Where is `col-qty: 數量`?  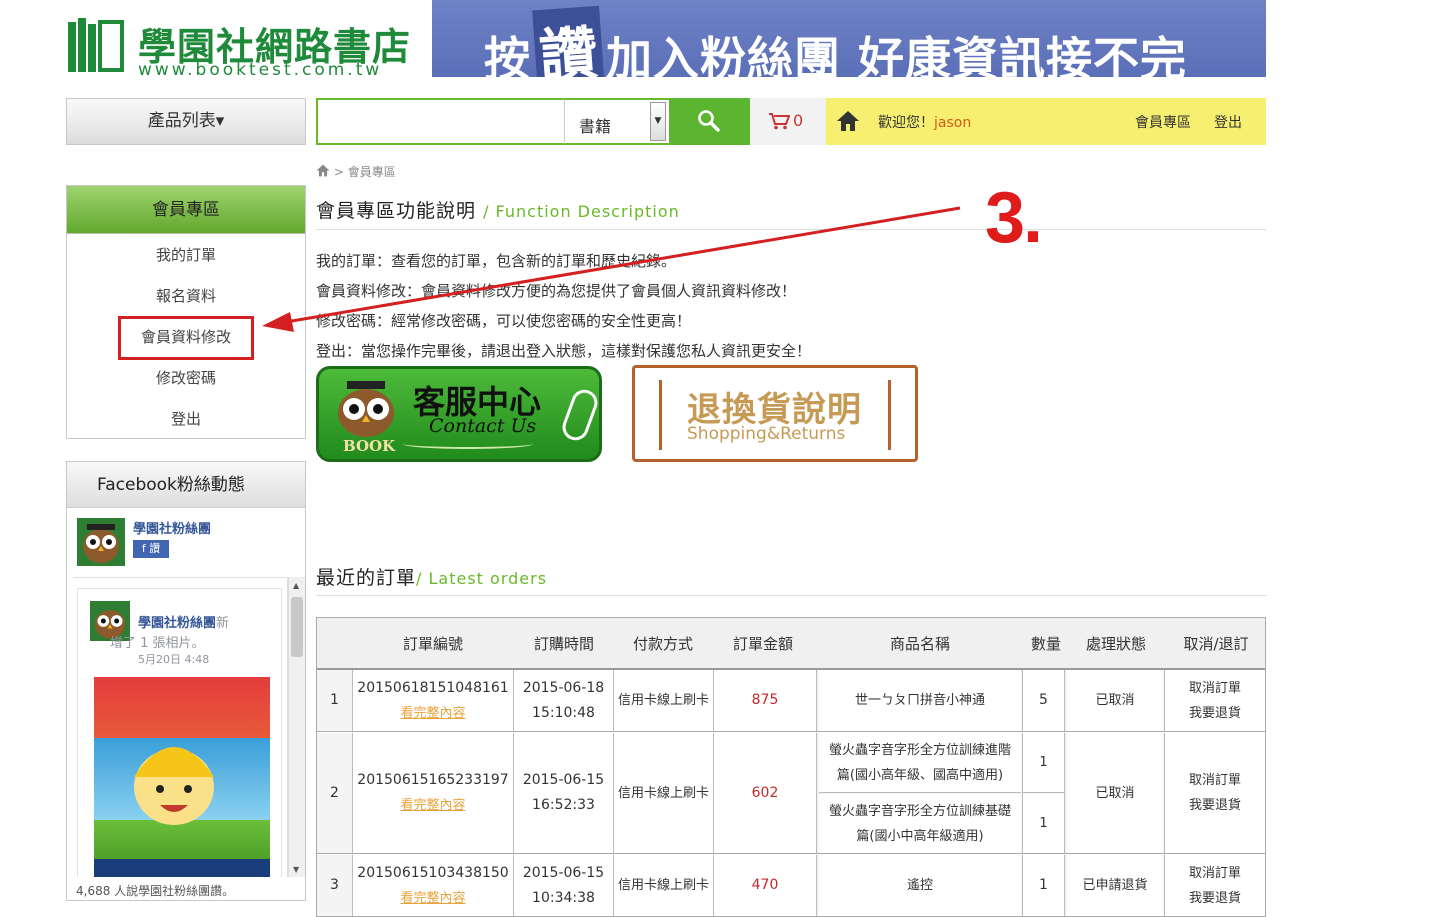 col-qty: 數量 is located at coordinates (1046, 644).